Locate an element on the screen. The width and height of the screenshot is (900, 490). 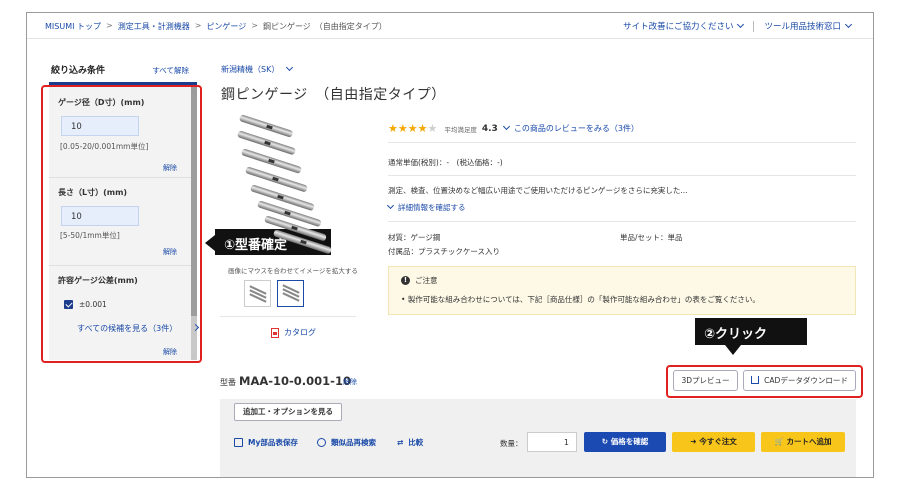
rating-label: 平均満足度 is located at coordinates (460, 129).